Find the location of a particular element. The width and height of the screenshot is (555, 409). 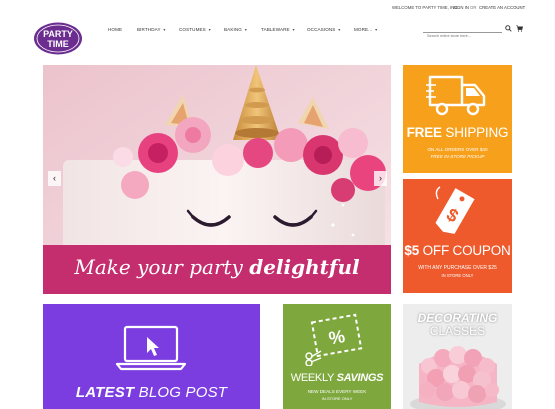

nav-item-more: MORE... ▼ is located at coordinates (366, 29).